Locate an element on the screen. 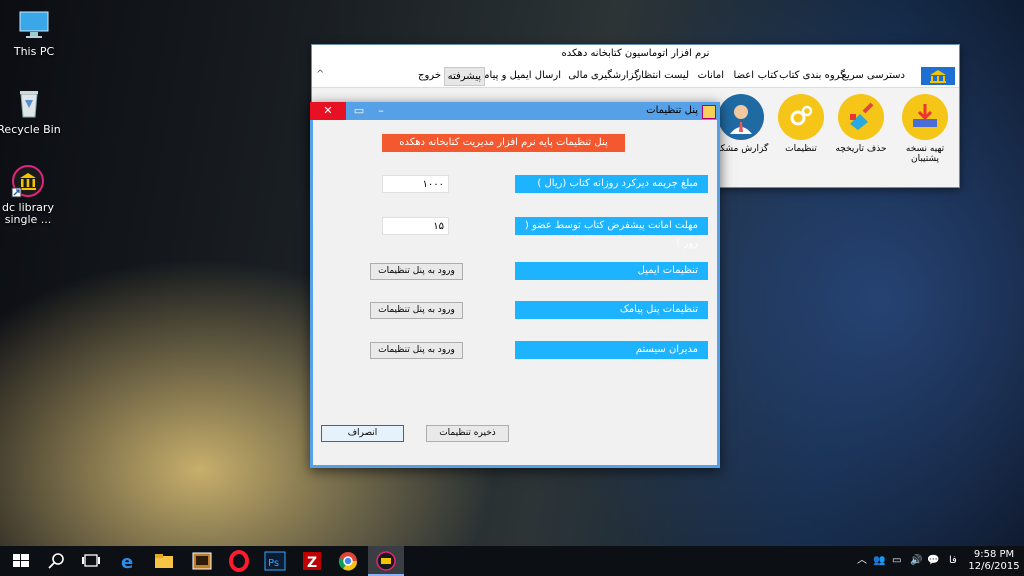  svg-text: Ps is located at coordinates (273, 563).